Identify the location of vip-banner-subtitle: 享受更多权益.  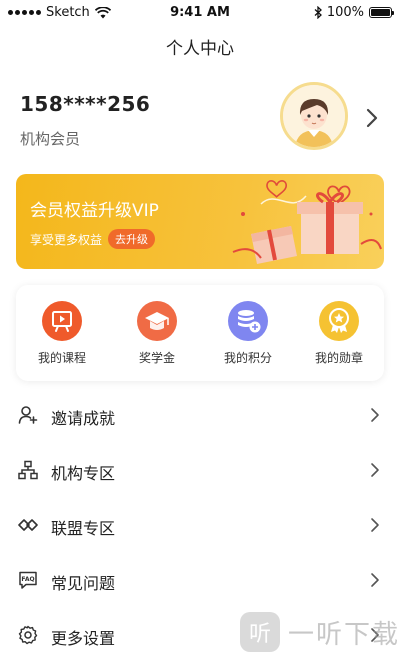
(66, 239).